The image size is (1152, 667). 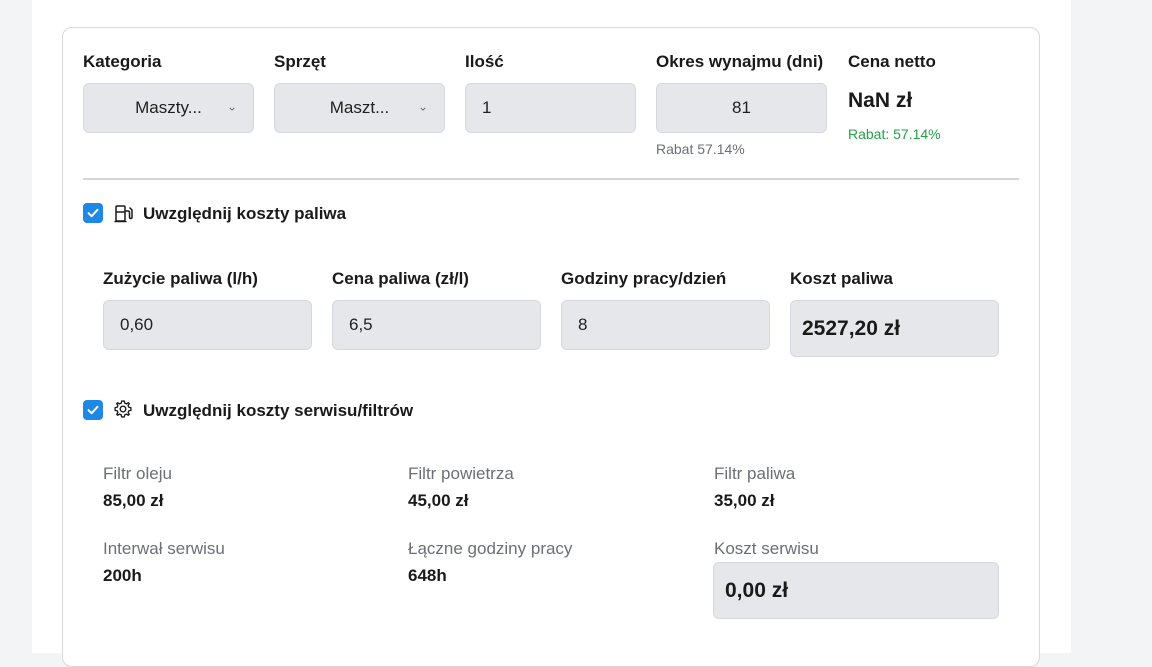 I want to click on service-interval-label: Interwał serwisu, so click(x=164, y=548).